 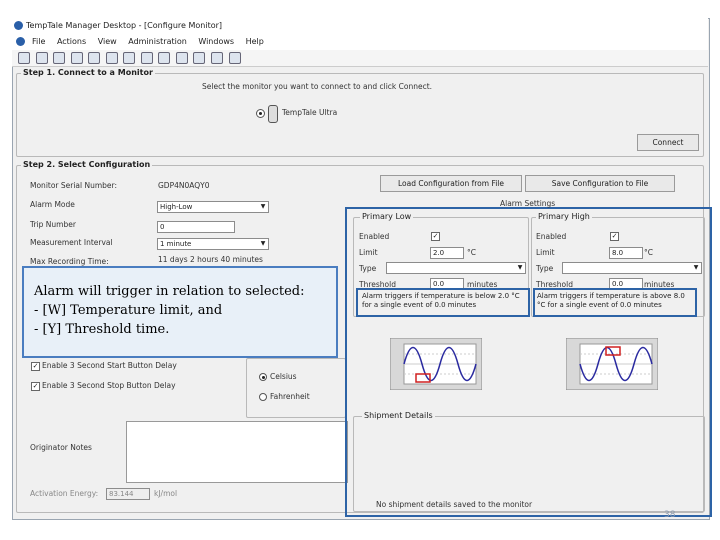 I want to click on celsius-label: Celsius, so click(x=283, y=376).